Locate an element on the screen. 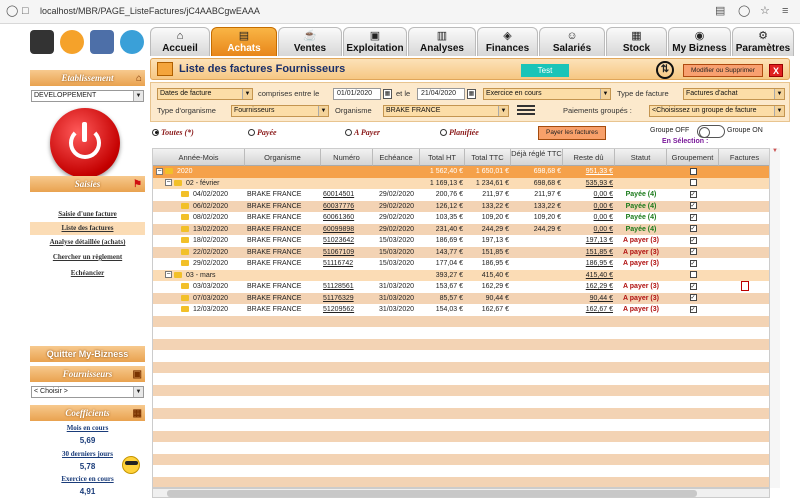 The image size is (800, 503). pay-invoices-button: Payer les factures is located at coordinates (572, 133).